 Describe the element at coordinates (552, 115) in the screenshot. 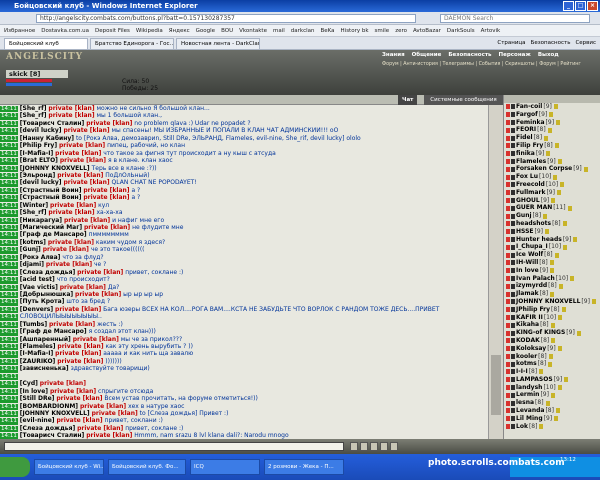

I see `user-row: Fargof [9]` at that location.